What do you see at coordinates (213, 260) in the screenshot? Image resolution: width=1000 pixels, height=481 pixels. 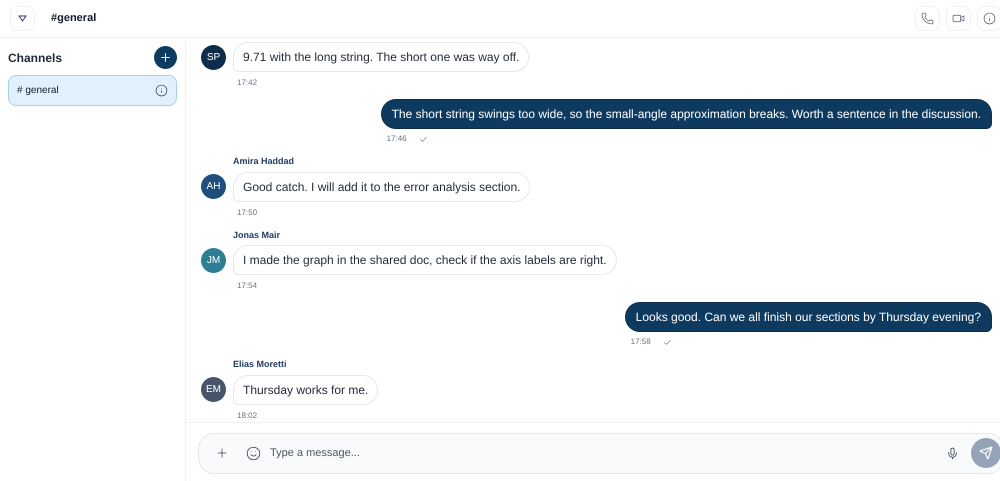 I see `avatar: JM` at bounding box center [213, 260].